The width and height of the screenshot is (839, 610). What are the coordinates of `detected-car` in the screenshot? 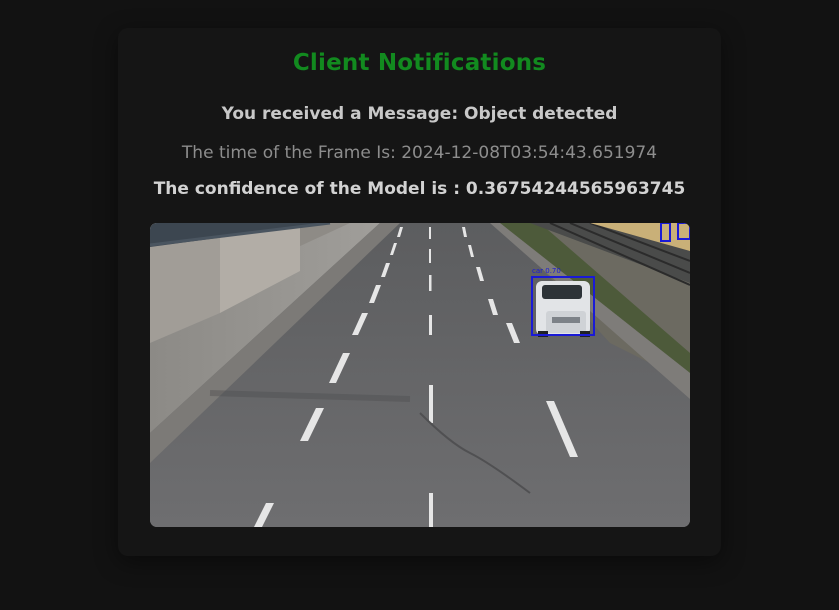 It's located at (563, 309).